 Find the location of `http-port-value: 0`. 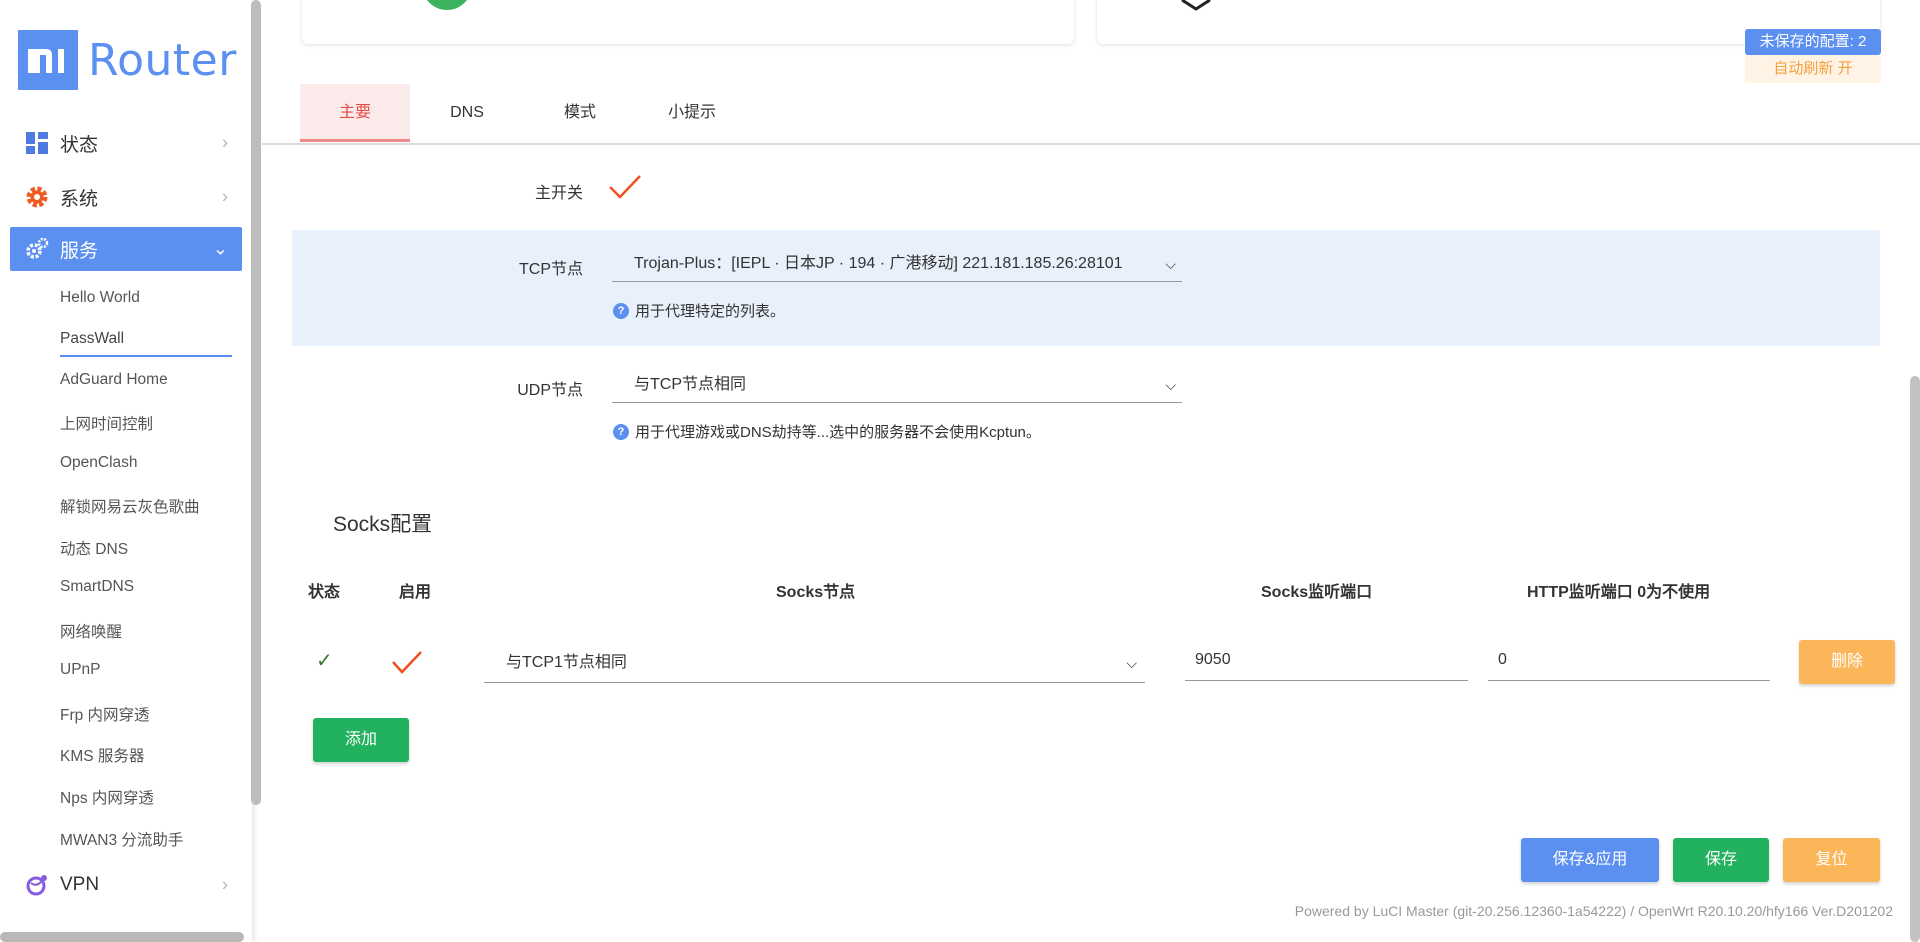

http-port-value: 0 is located at coordinates (1502, 659).